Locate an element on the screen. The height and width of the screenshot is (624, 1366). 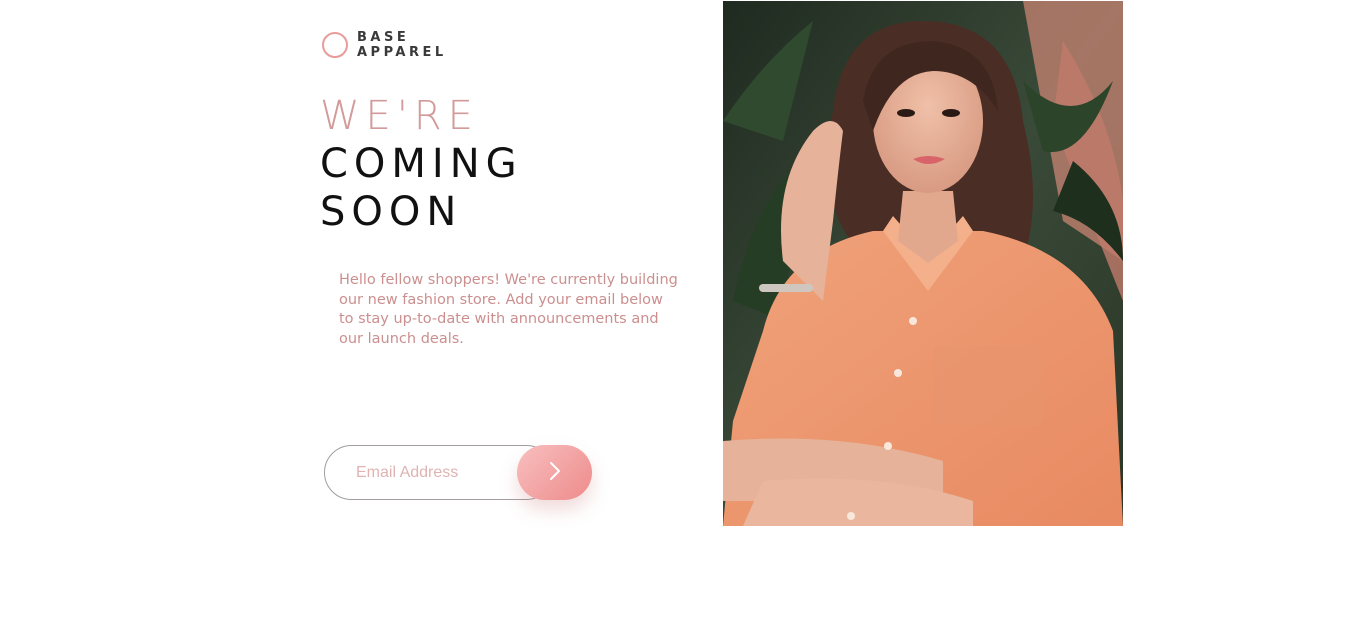
headline-line-3: SOON is located at coordinates (391, 212).